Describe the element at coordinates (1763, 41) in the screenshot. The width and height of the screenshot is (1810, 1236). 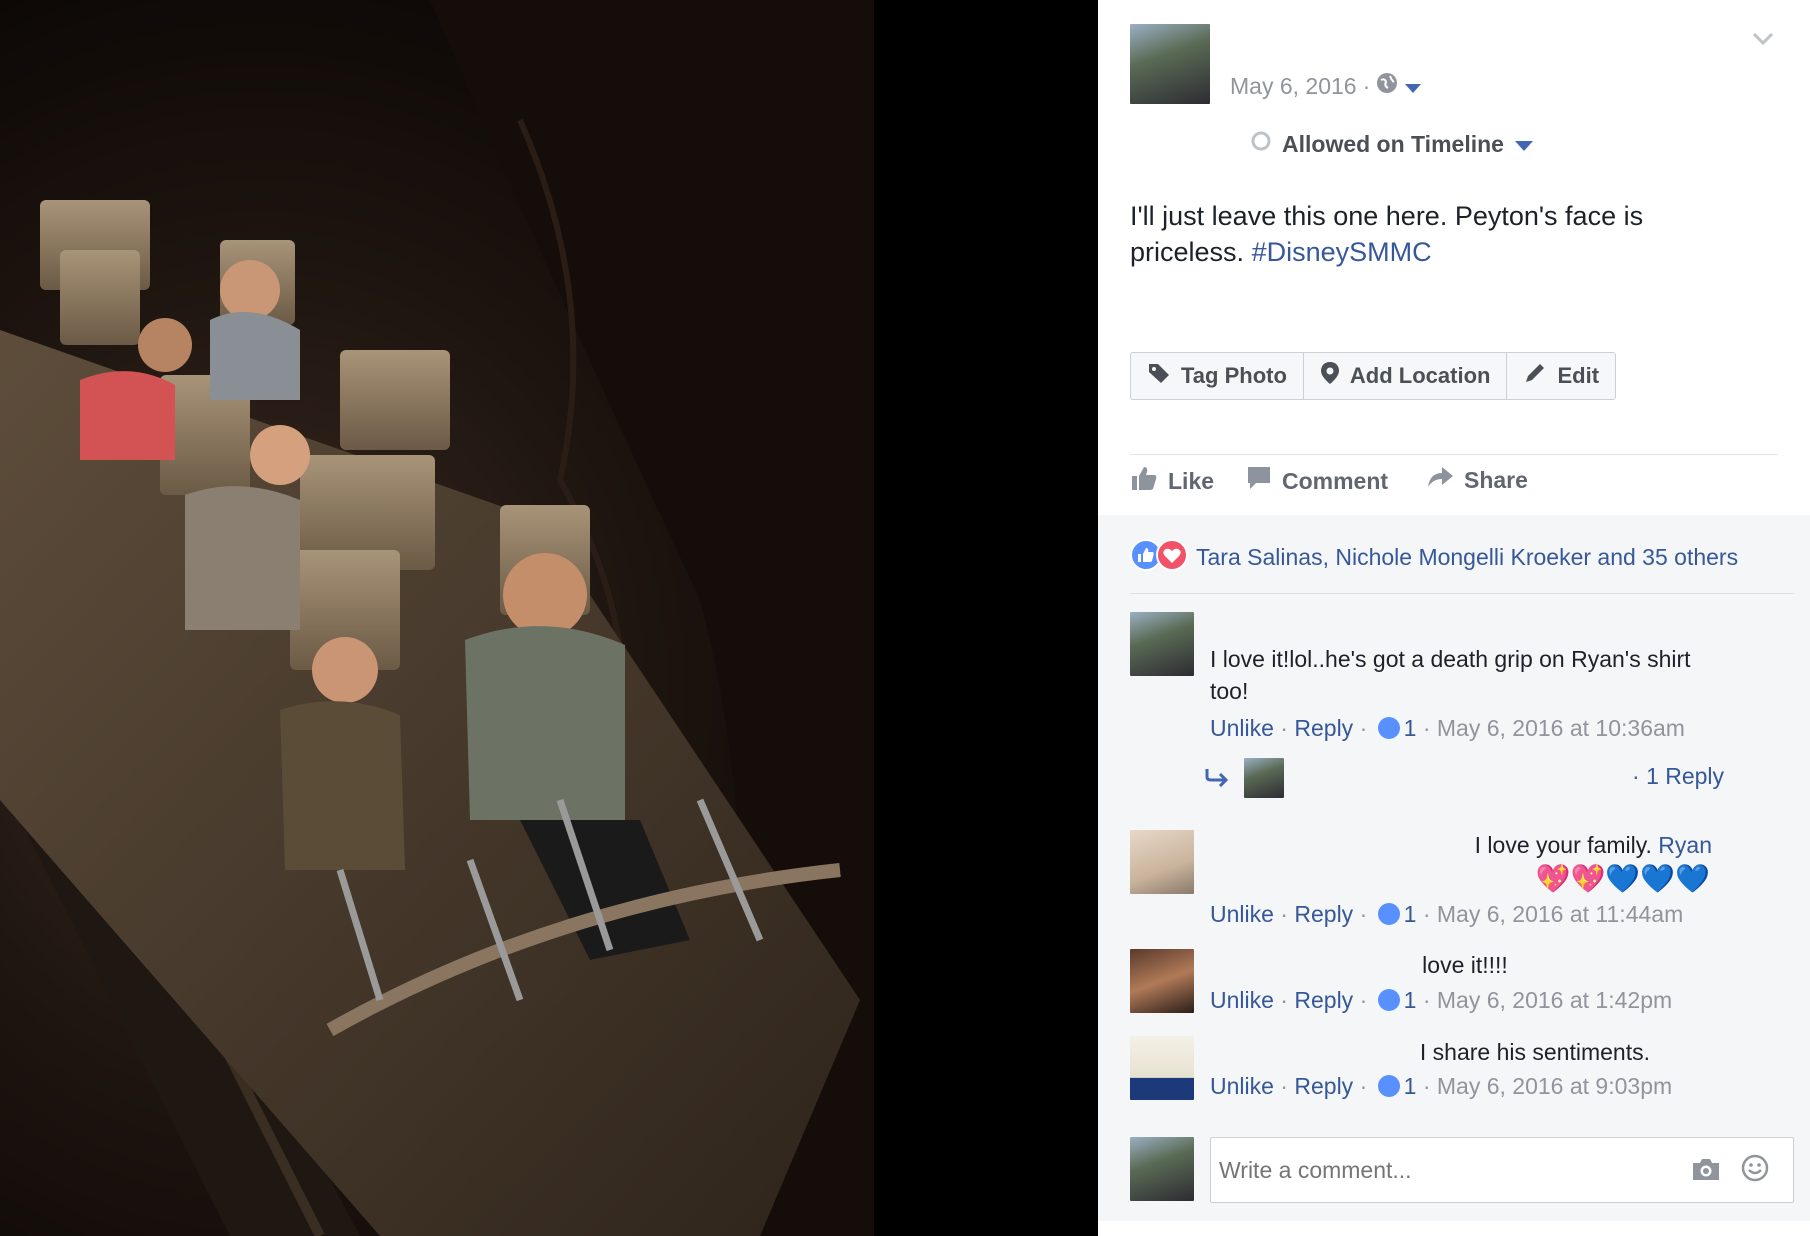
I see `chevron-down-icon` at that location.